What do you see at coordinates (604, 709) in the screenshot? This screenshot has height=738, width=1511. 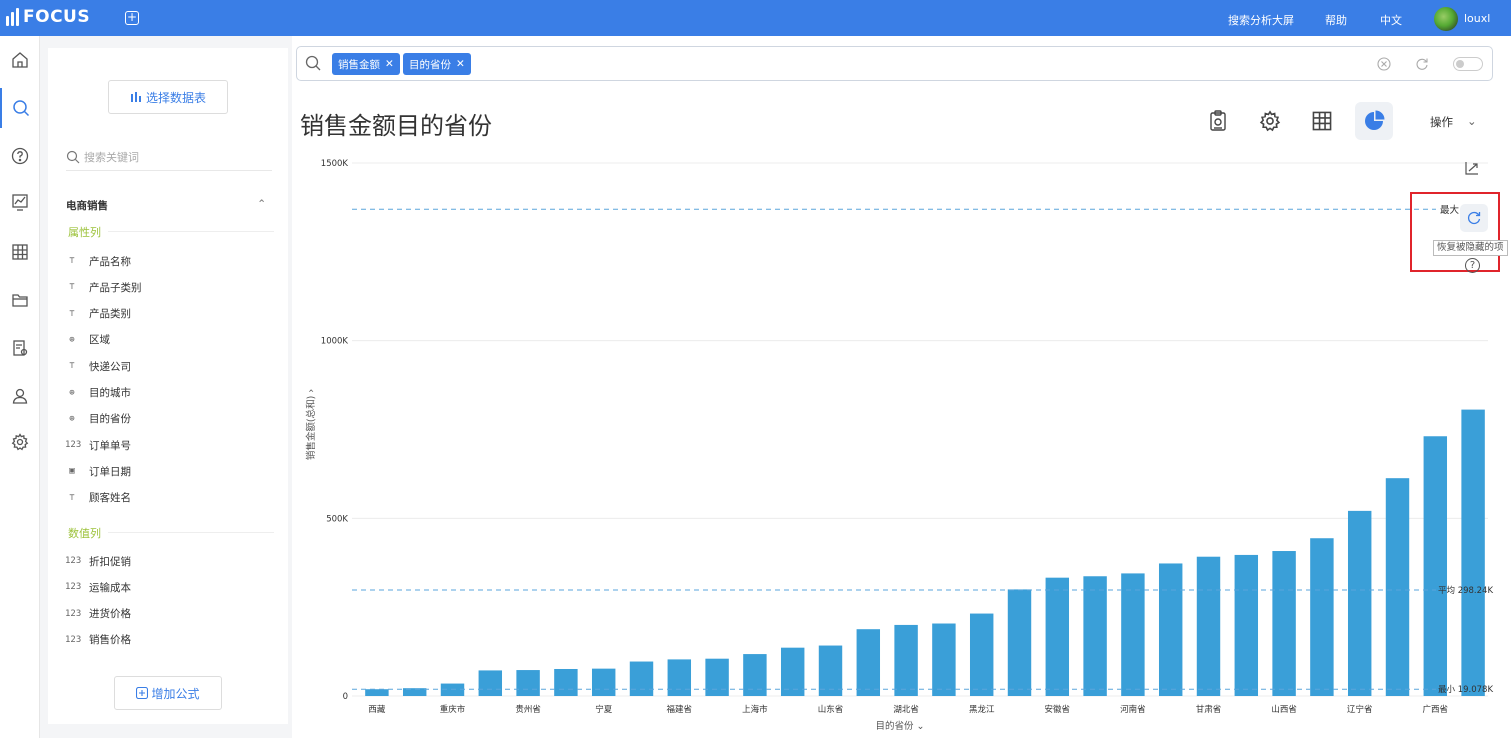 I see `x-tick-label: 宁夏` at bounding box center [604, 709].